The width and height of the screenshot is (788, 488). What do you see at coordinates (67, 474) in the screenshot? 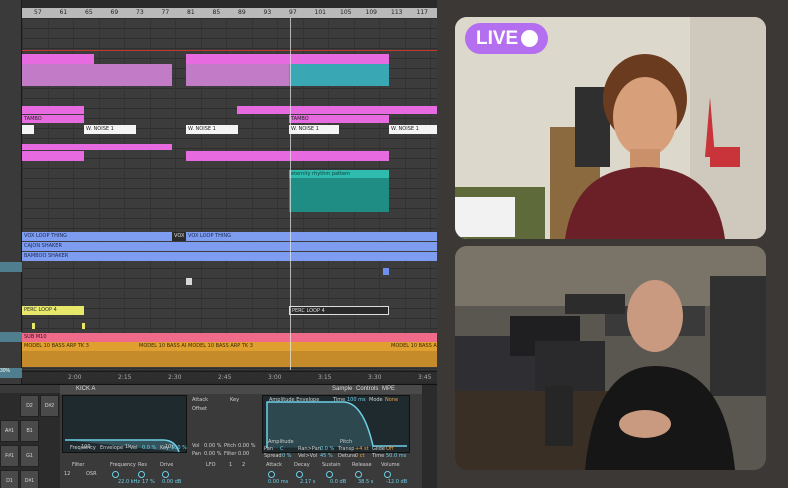
I see `filter-db: 12` at bounding box center [67, 474].